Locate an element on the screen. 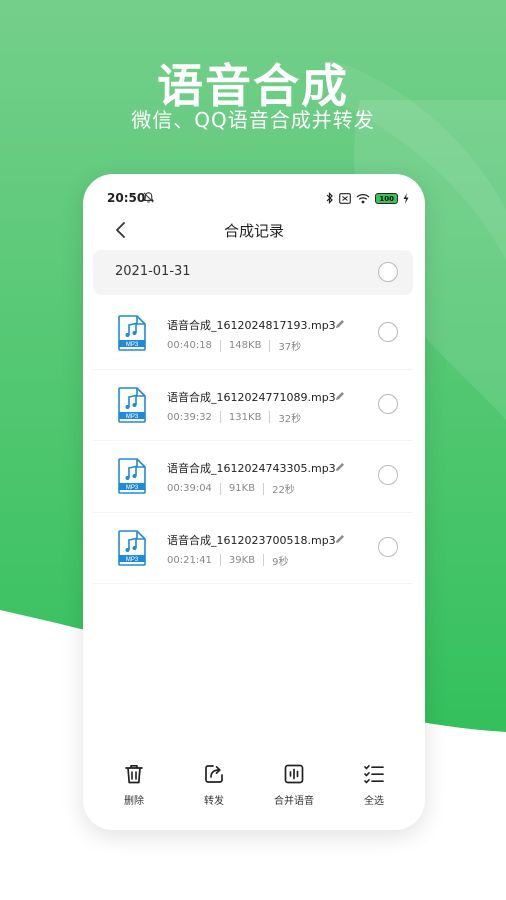  merge-audio-icon is located at coordinates (294, 774).